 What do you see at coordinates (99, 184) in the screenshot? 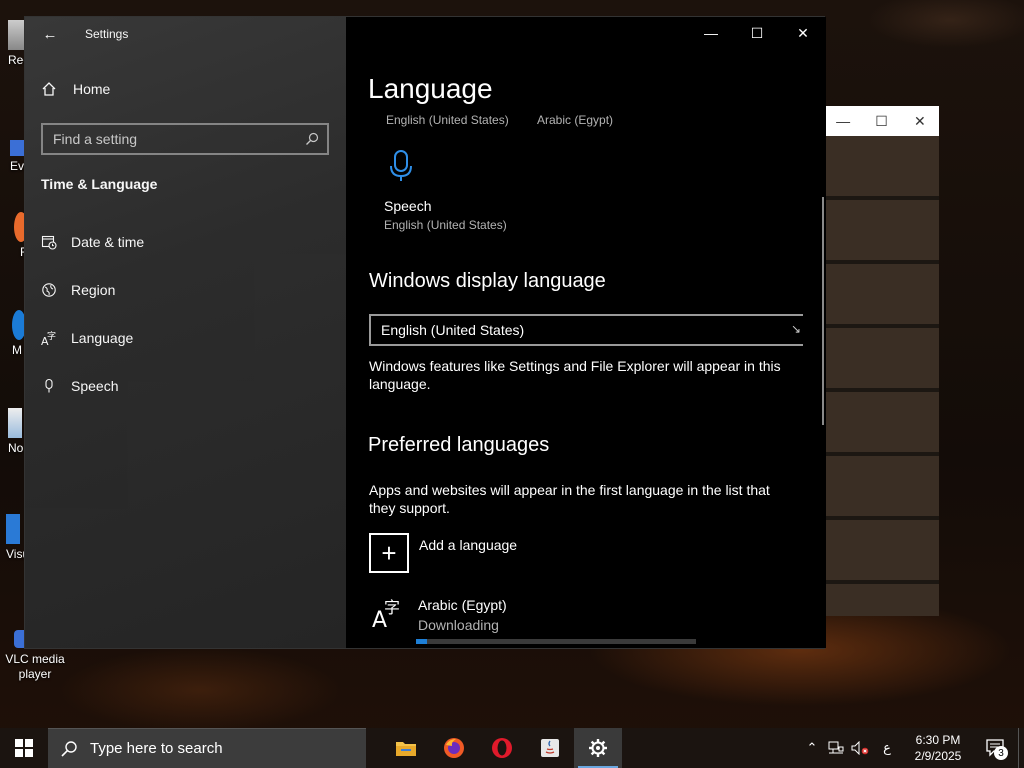
I see `section-title: Time & Language` at bounding box center [99, 184].